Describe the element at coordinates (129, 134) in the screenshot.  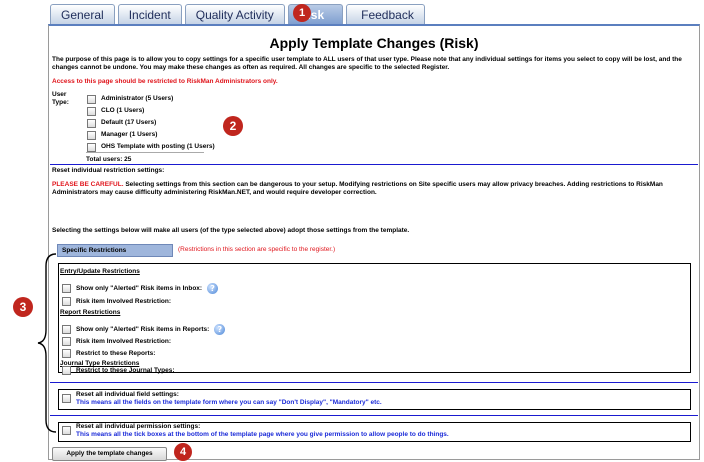
I see `user-type-label-item: Manager (1 Users)` at that location.